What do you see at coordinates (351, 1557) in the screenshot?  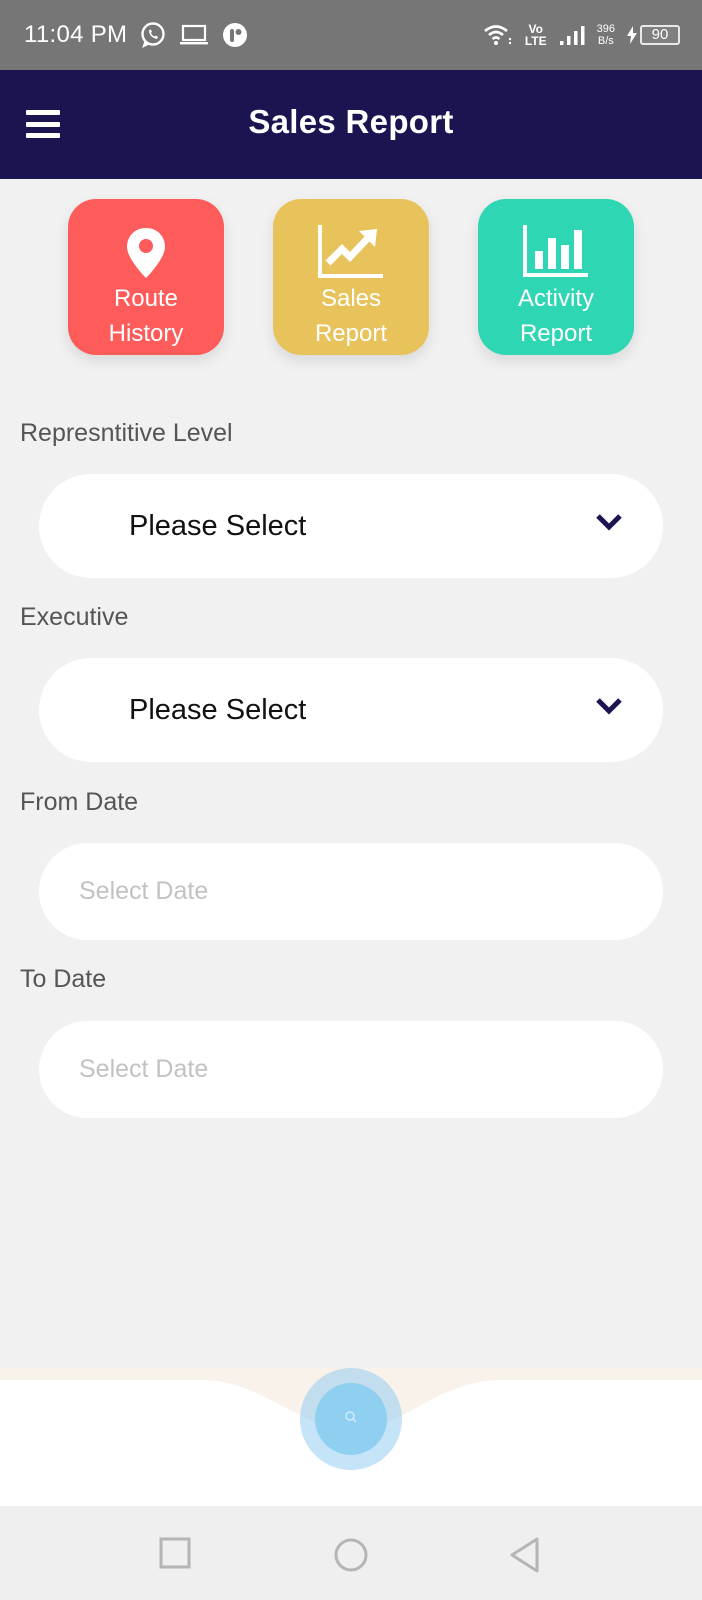 I see `home-circle-icon` at bounding box center [351, 1557].